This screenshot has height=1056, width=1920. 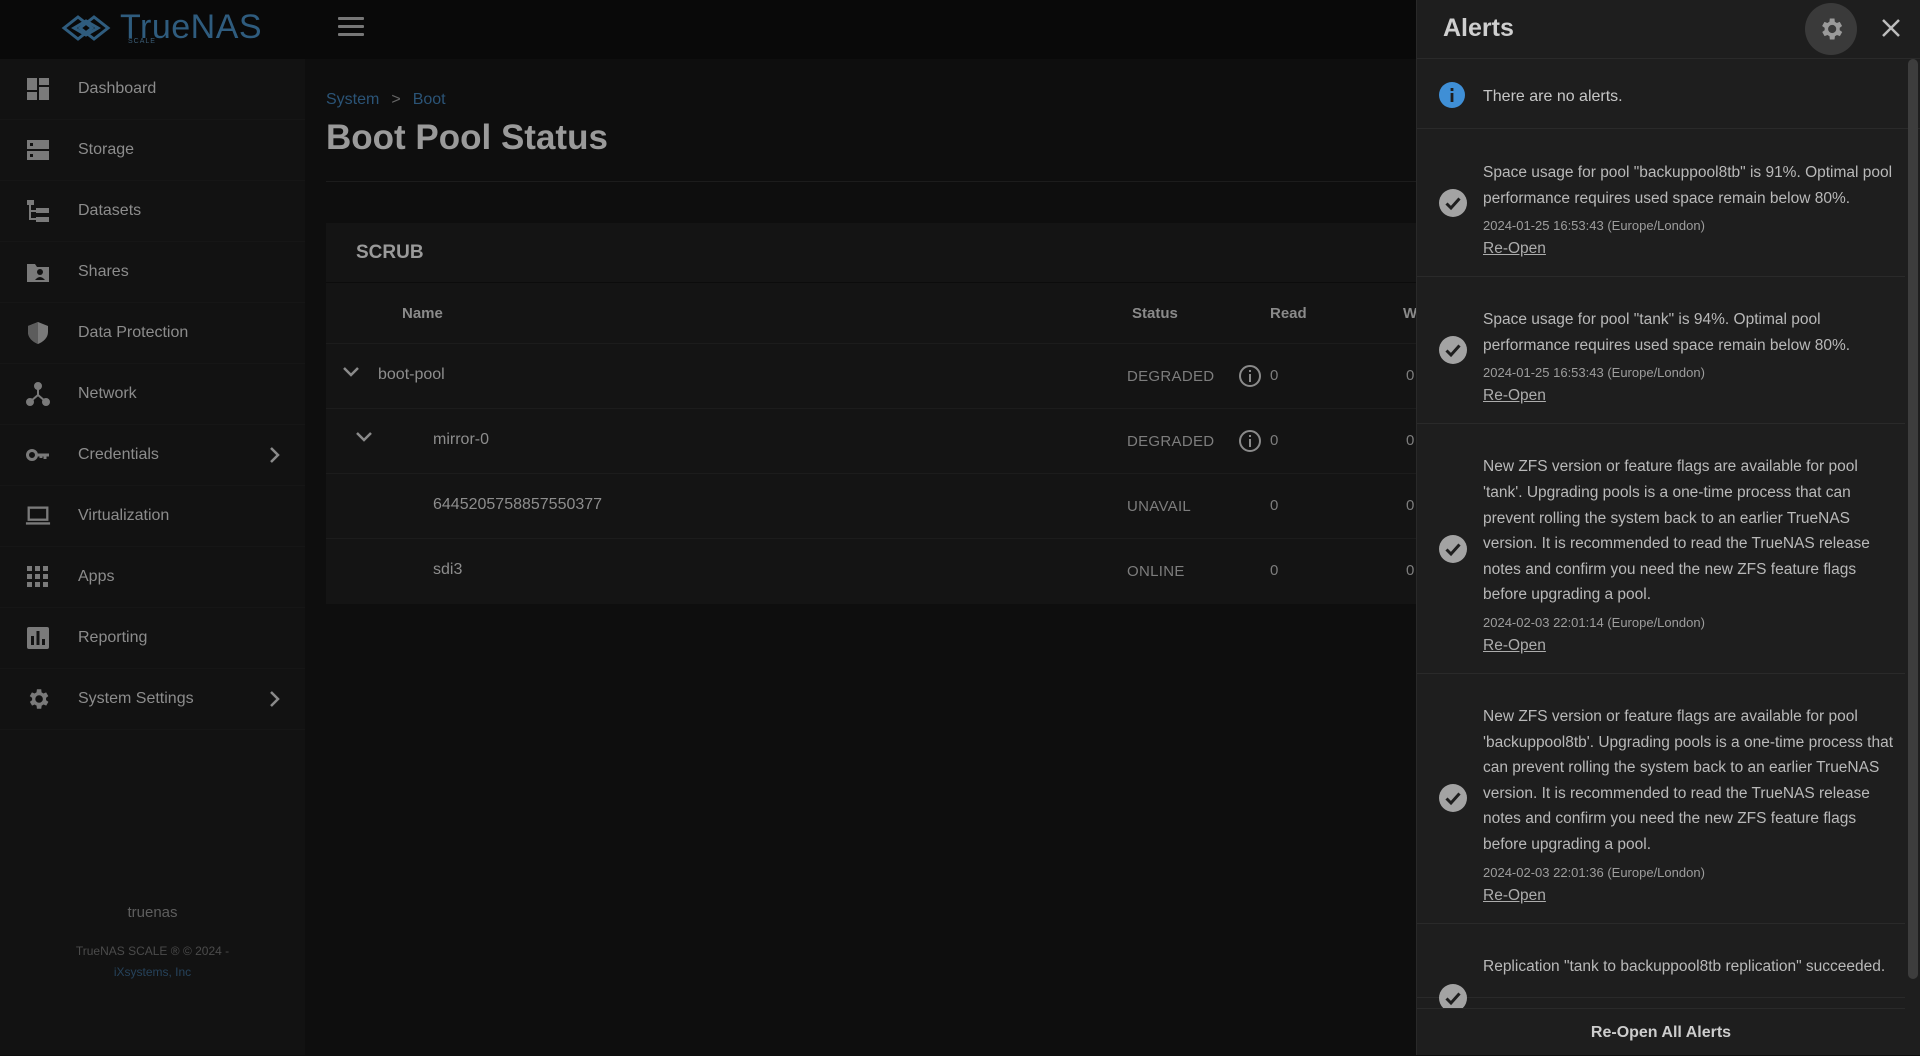 I want to click on sidebar-item-storage: Storage, so click(x=152, y=150).